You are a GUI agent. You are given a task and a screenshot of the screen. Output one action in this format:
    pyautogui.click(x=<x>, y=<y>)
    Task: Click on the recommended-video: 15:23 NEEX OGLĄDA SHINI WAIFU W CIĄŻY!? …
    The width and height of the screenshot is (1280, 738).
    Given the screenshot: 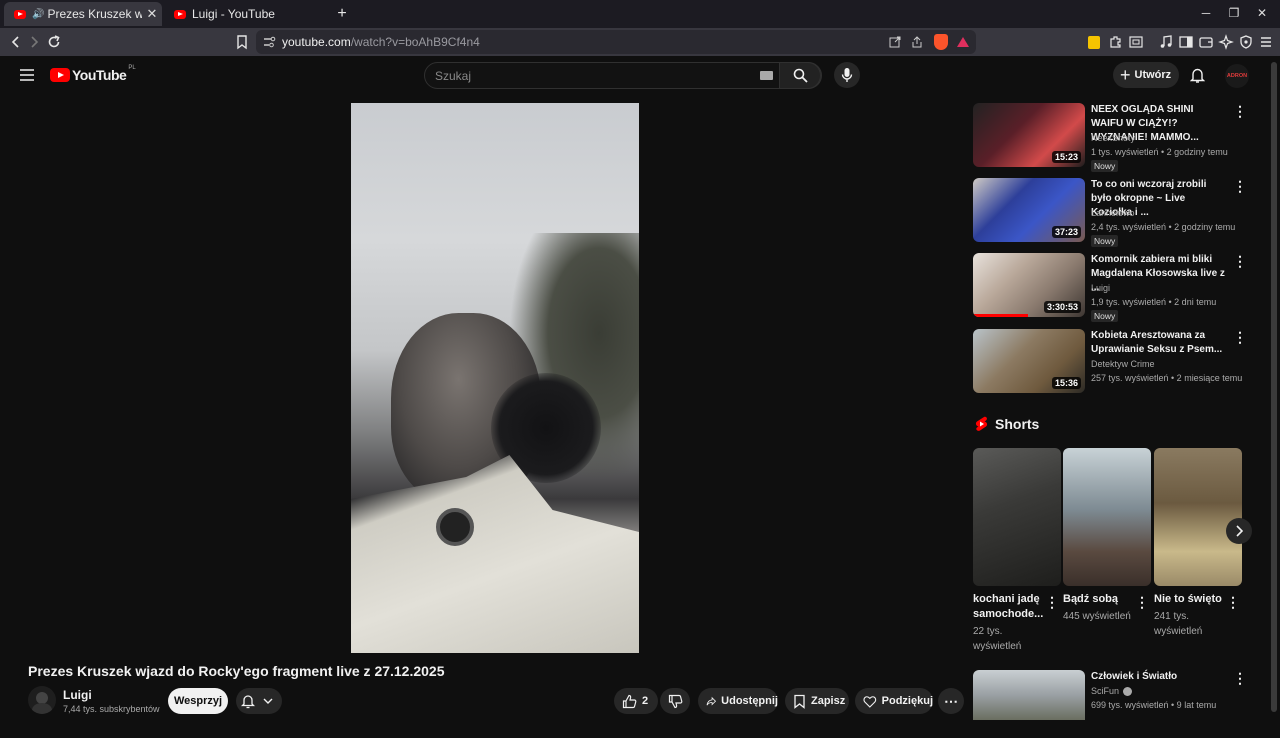 What is the action you would take?
    pyautogui.click(x=1110, y=137)
    